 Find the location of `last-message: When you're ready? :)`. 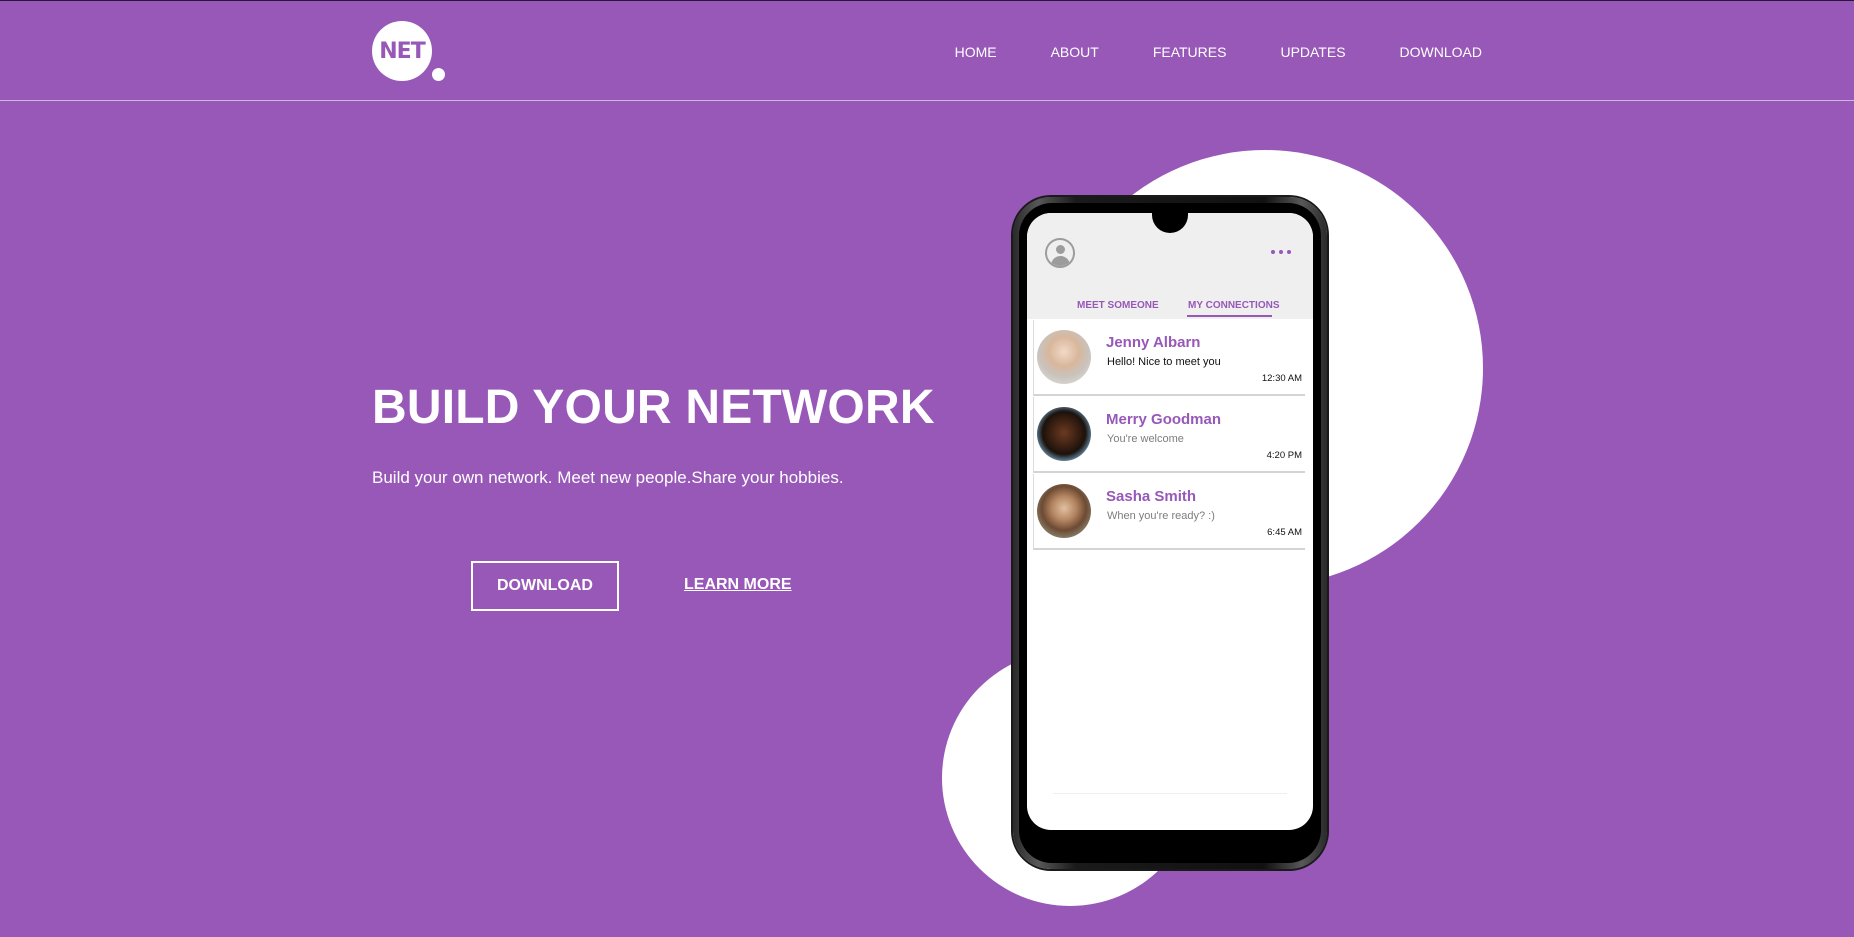

last-message: When you're ready? :) is located at coordinates (1161, 516).